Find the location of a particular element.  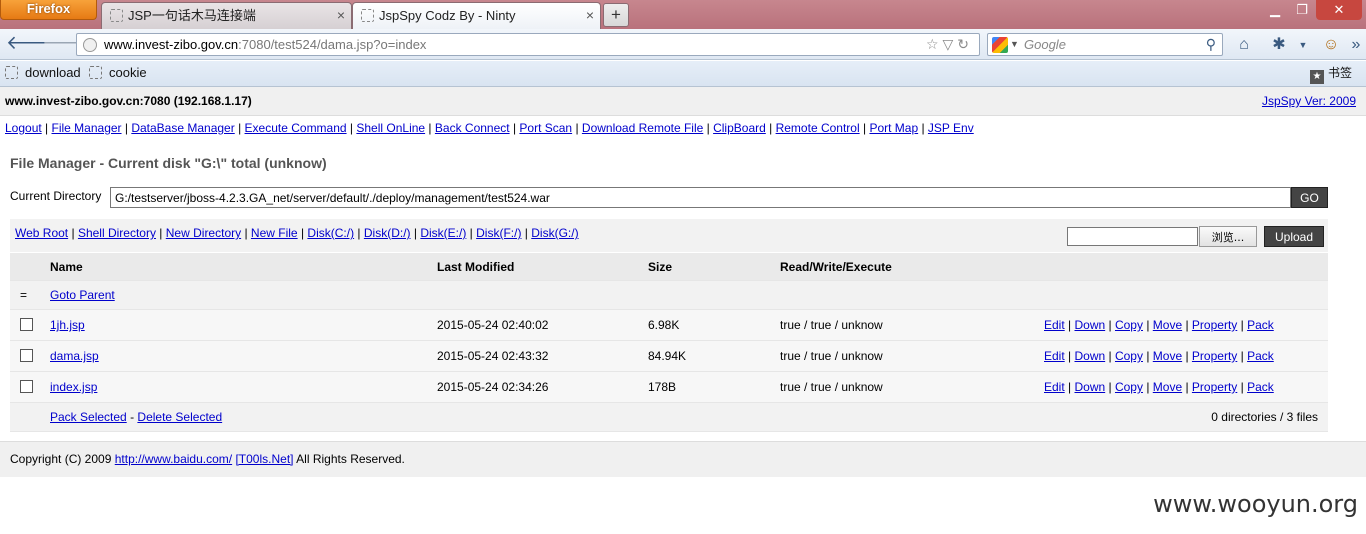

addon-dropdown-icon: ▼ is located at coordinates (1303, 45).